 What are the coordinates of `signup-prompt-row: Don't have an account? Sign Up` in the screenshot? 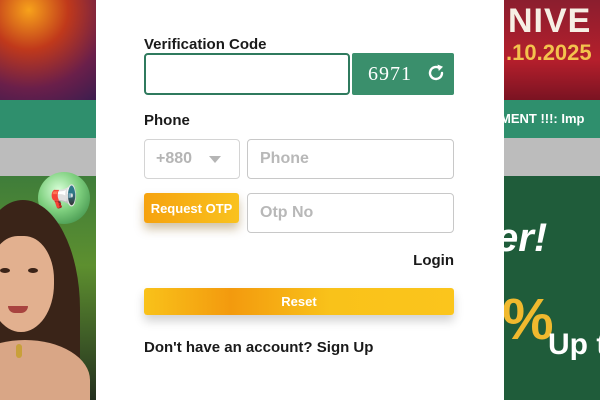 It's located at (258, 347).